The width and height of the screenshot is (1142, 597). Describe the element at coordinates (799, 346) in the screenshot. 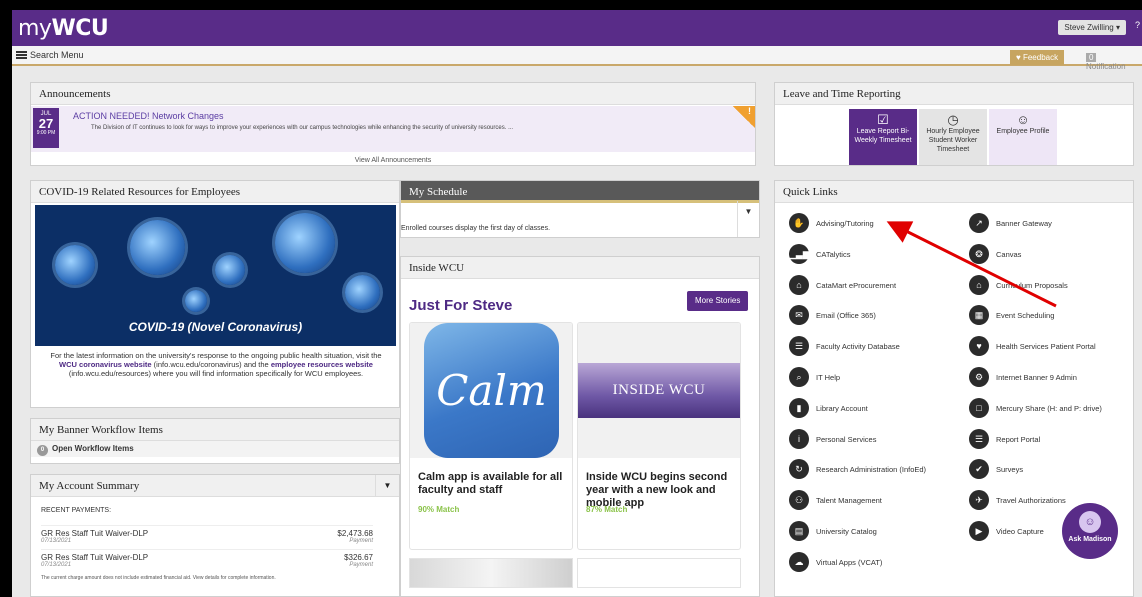

I see `document-icon: ☰` at that location.